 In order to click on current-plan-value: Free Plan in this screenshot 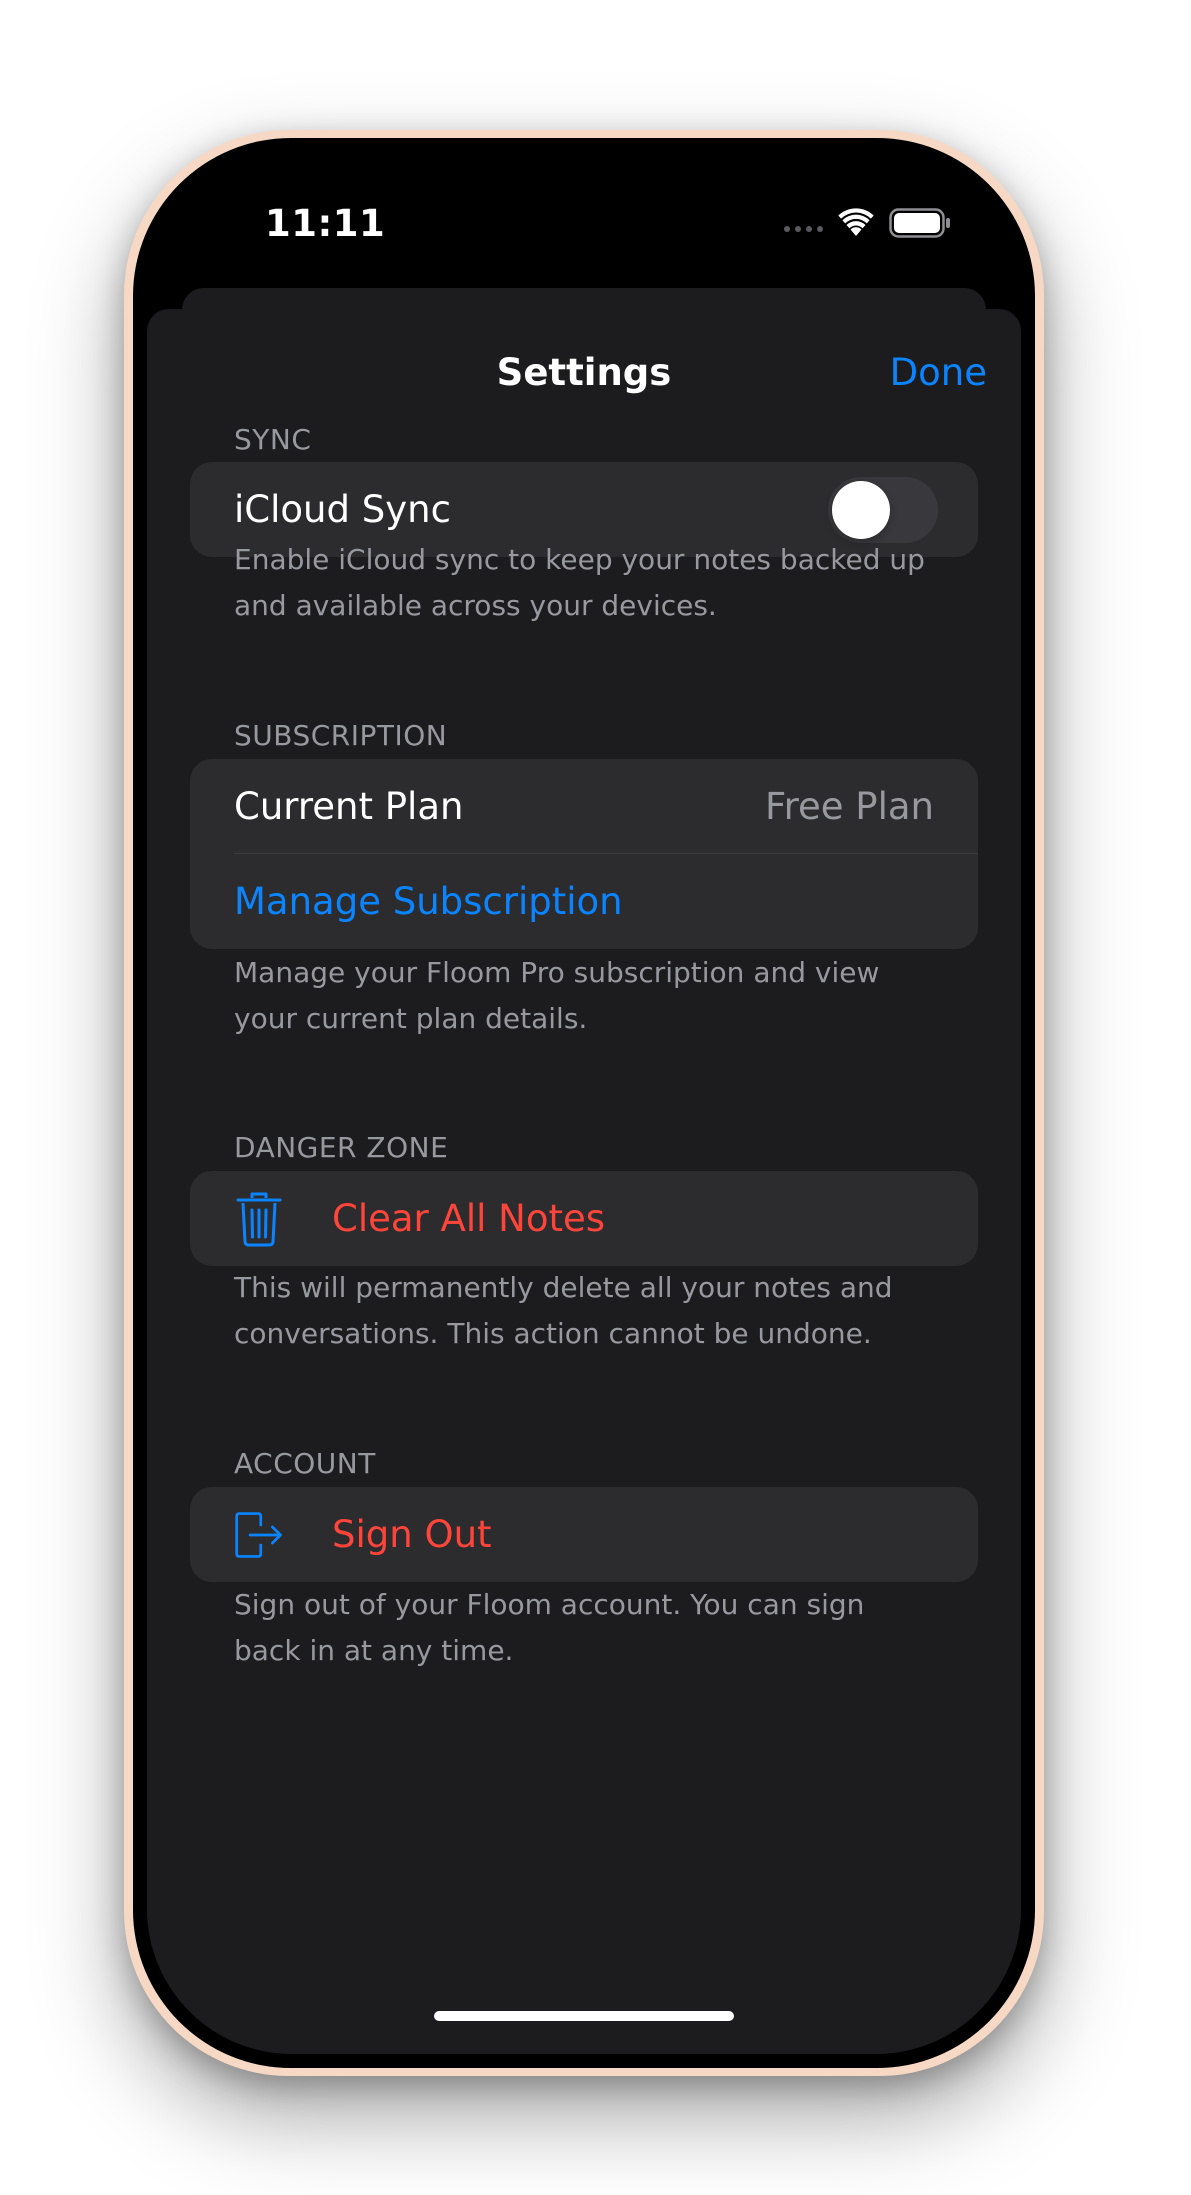, I will do `click(849, 806)`.